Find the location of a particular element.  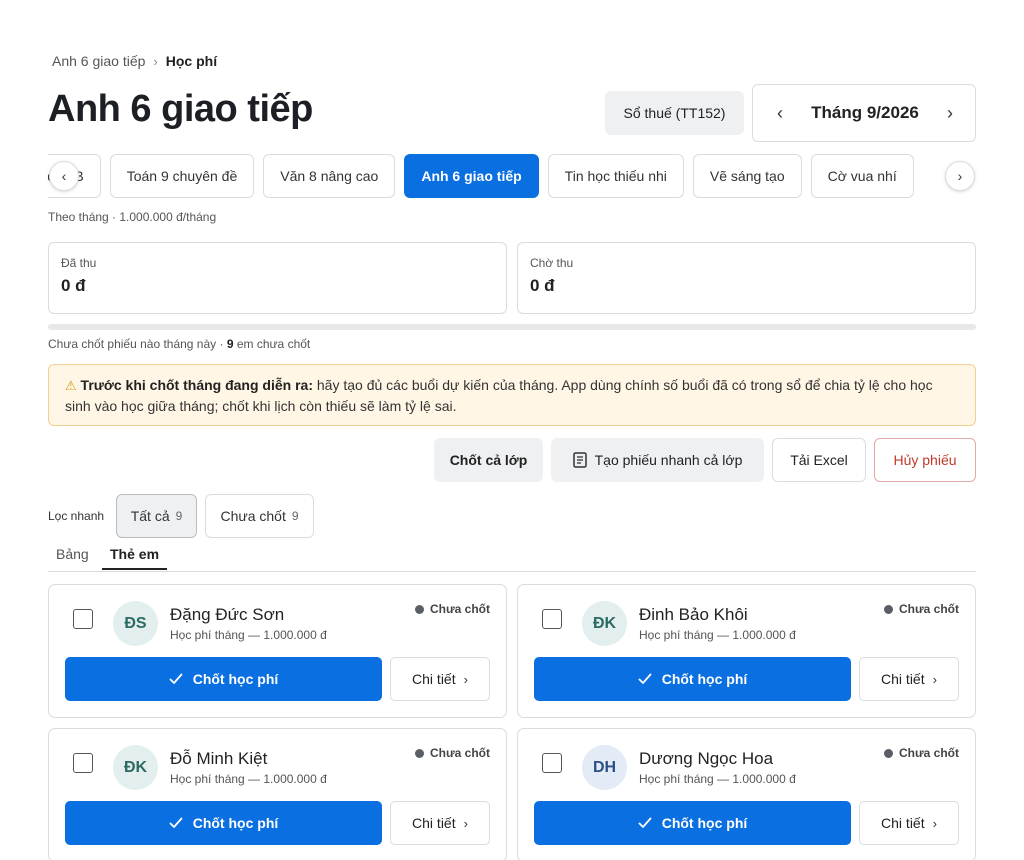

month-label: Tháng 9/2026 is located at coordinates (865, 112).